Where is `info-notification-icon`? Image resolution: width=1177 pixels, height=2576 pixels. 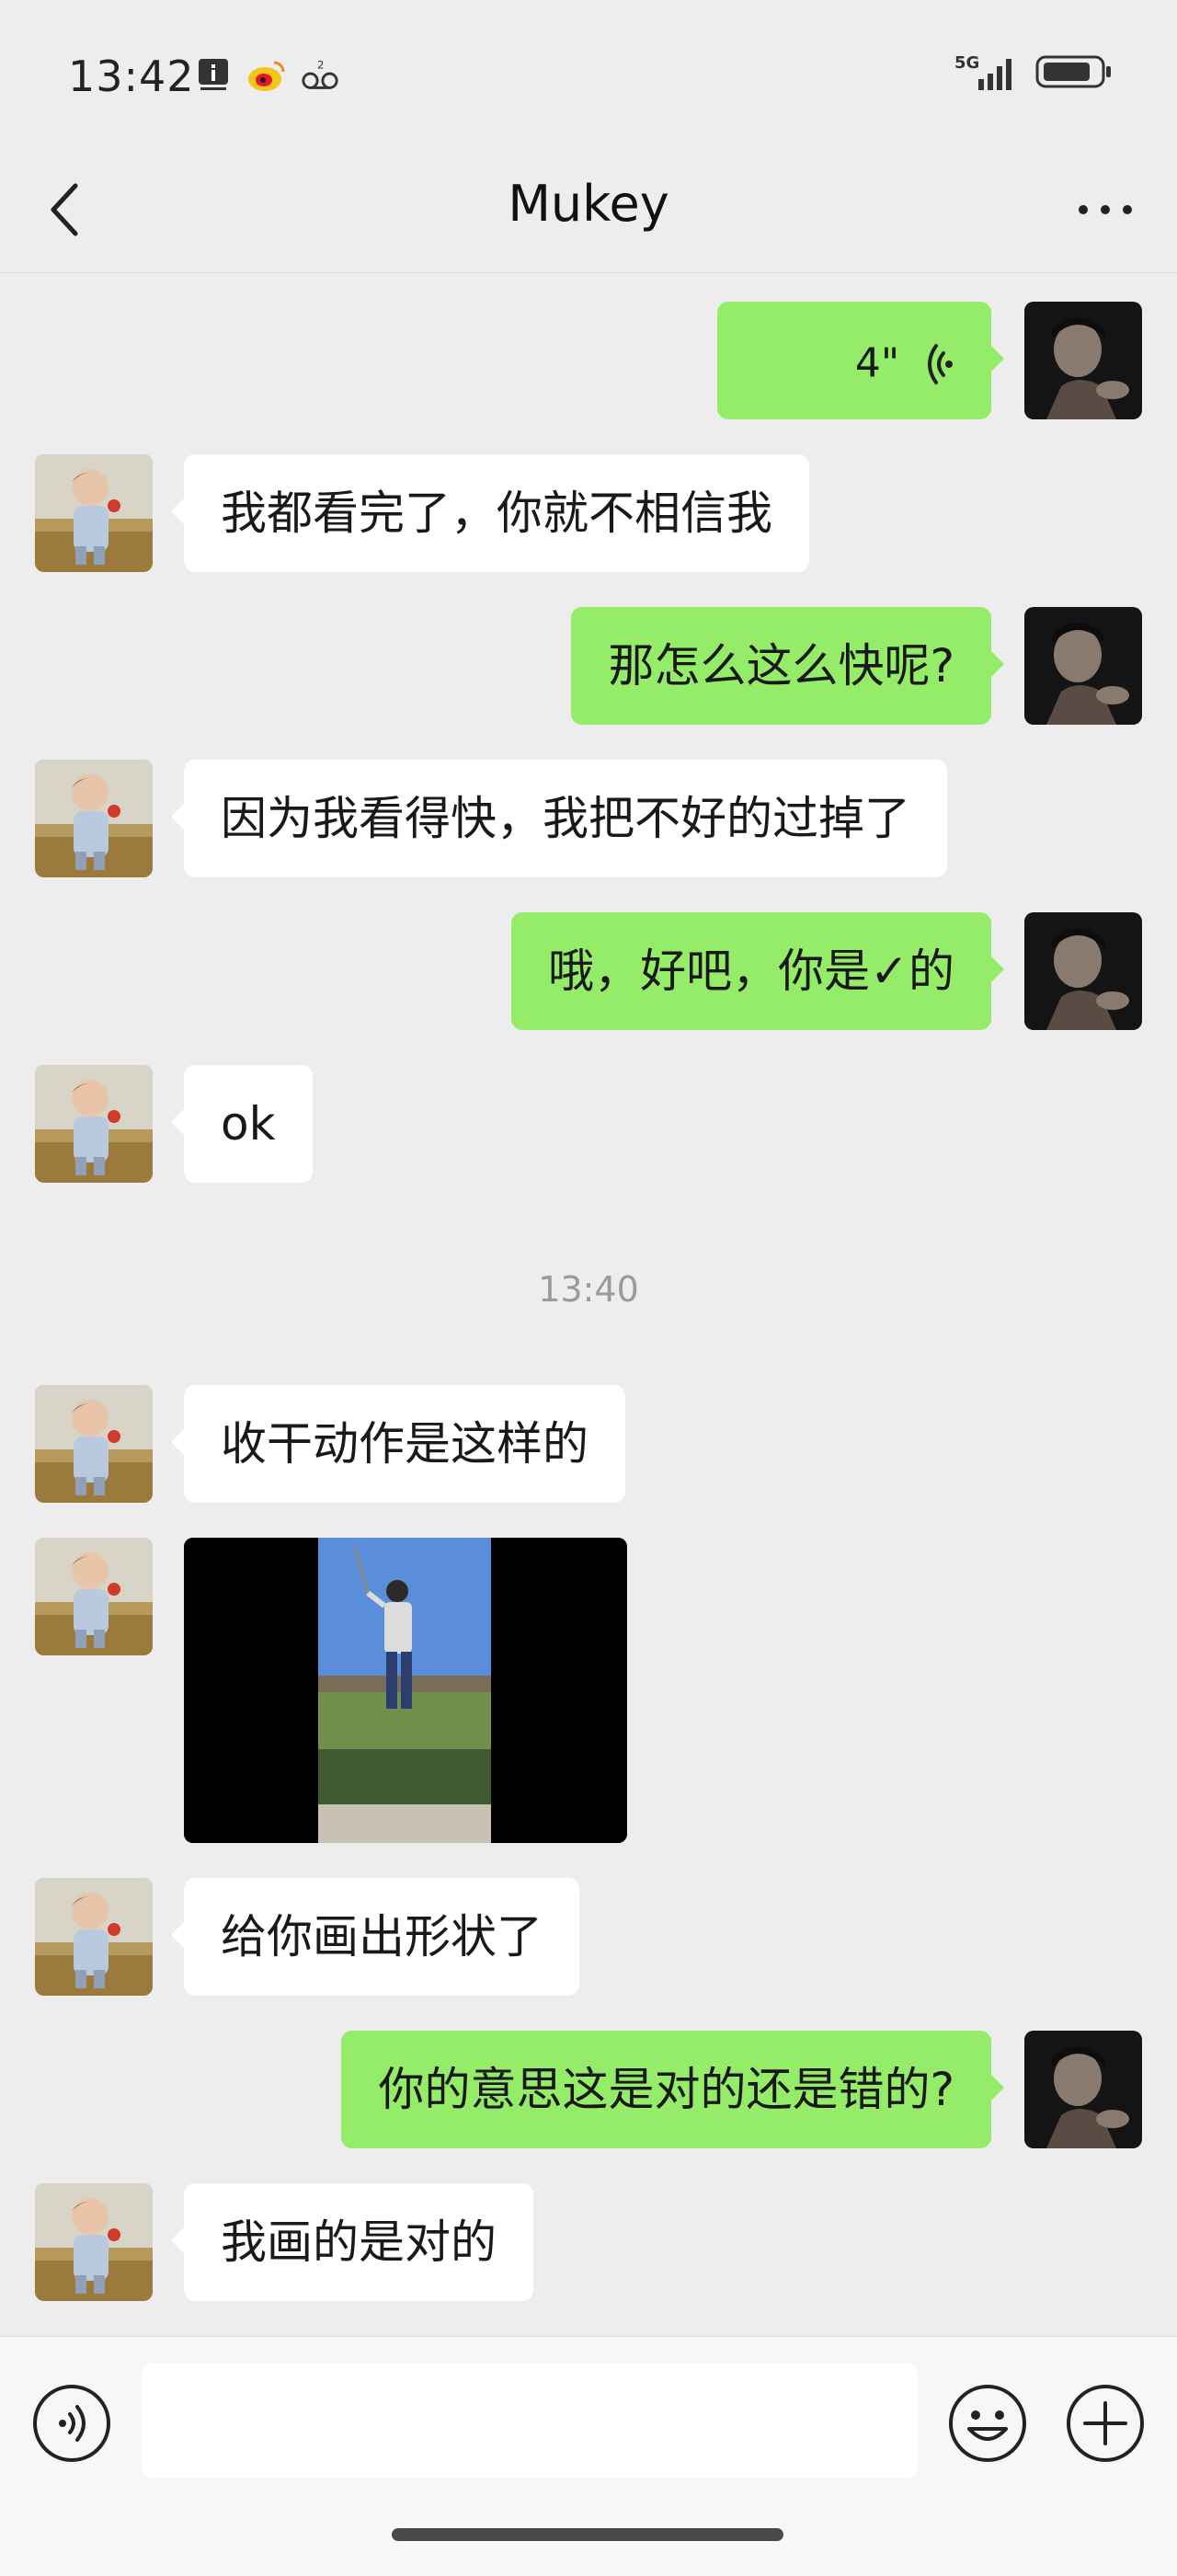
info-notification-icon is located at coordinates (213, 76).